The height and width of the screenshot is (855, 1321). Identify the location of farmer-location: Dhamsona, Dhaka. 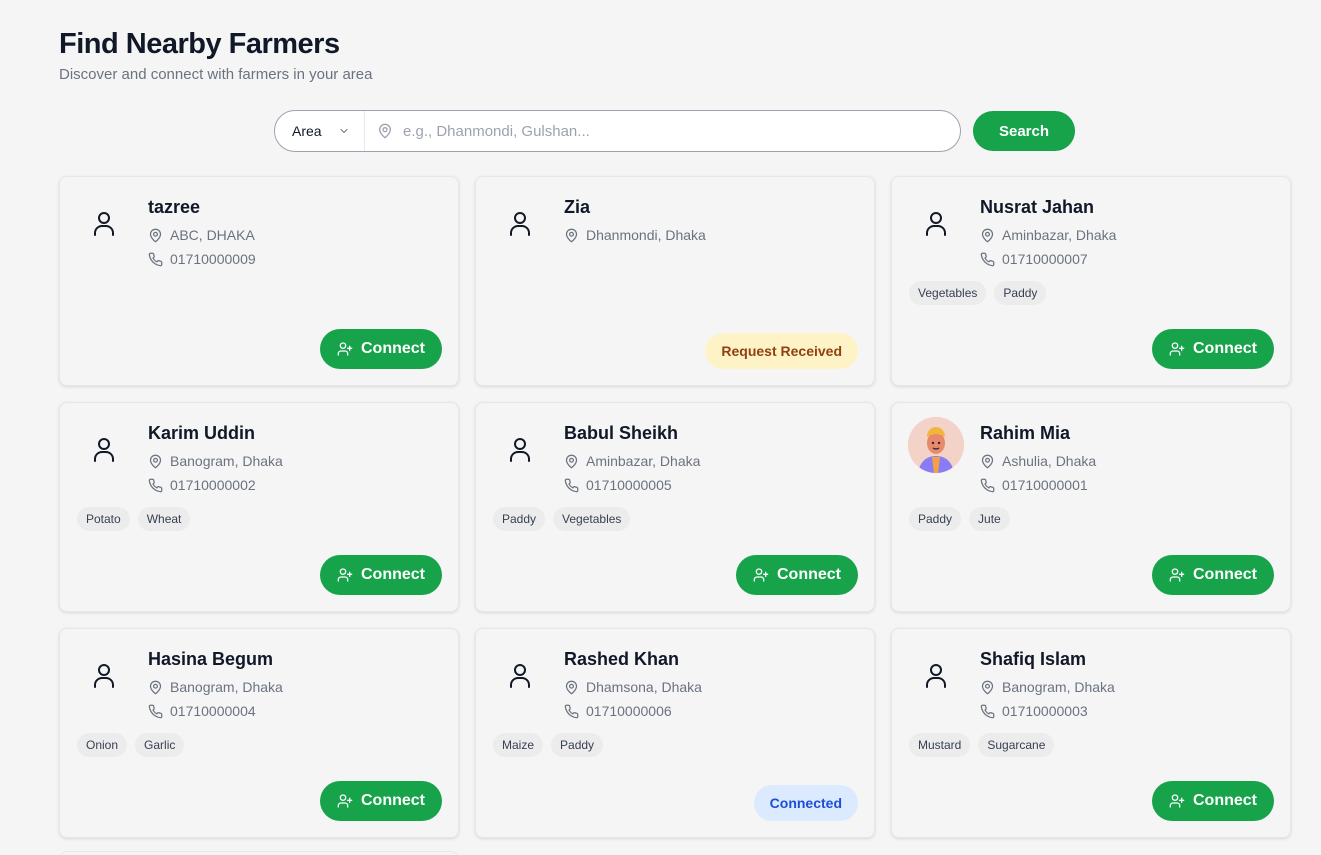
(633, 687).